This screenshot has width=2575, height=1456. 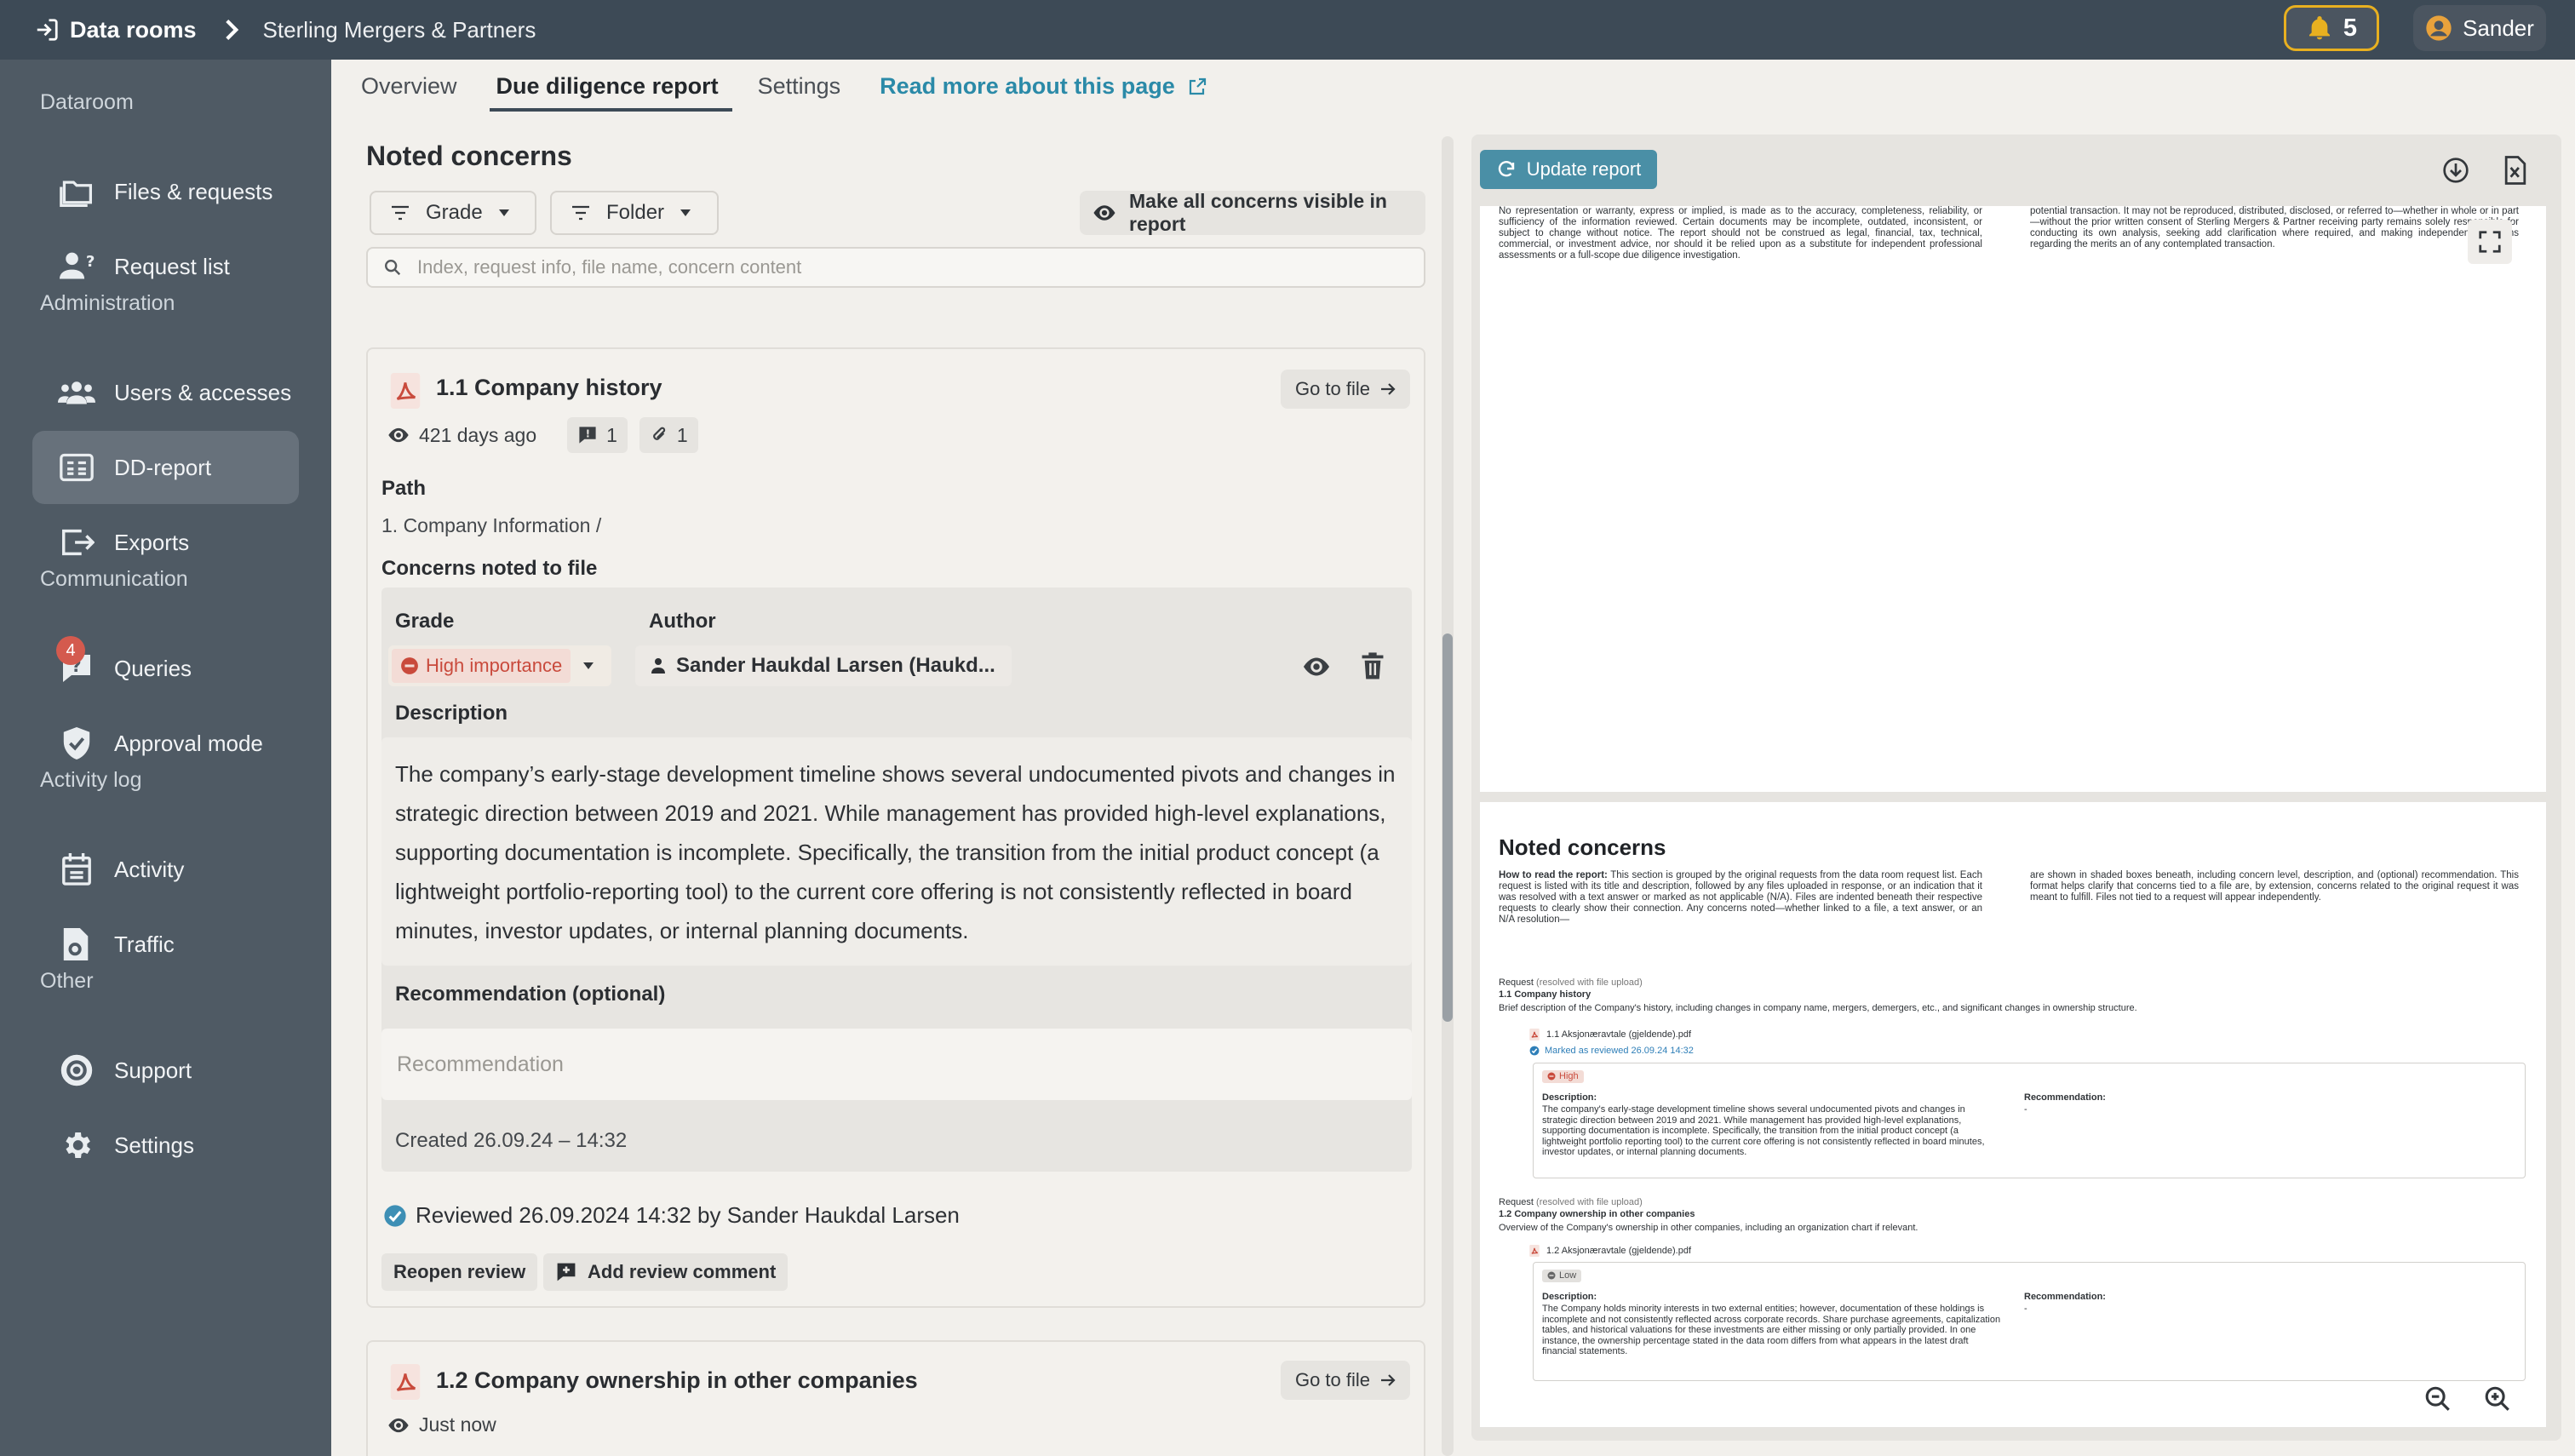 What do you see at coordinates (76, 266) in the screenshot?
I see `user-question-icon: ?` at bounding box center [76, 266].